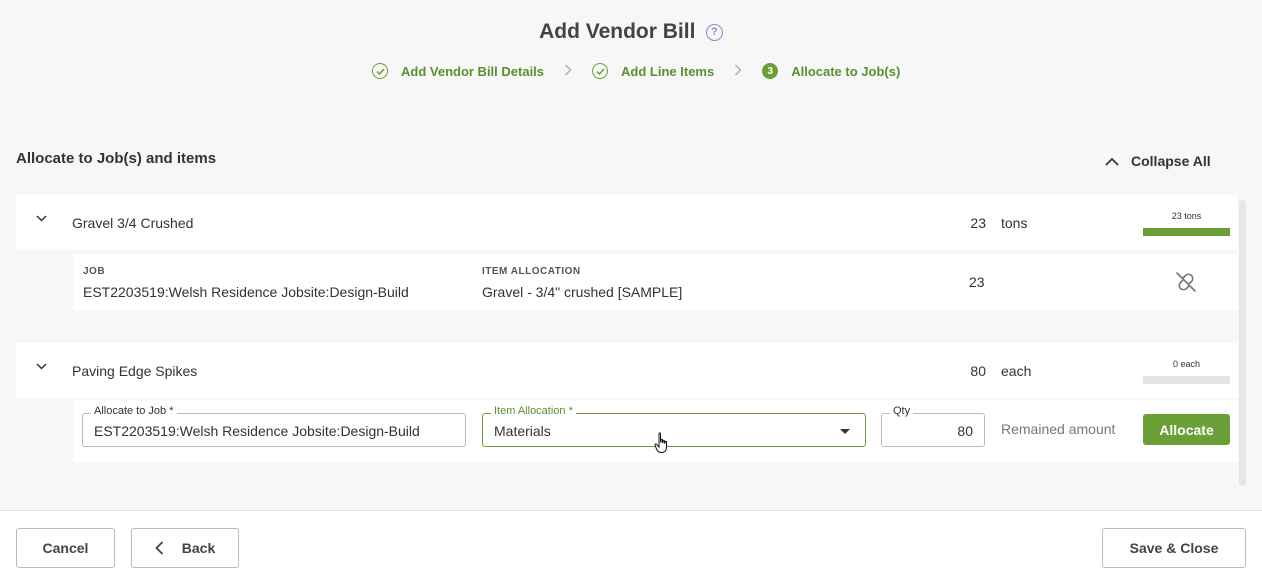 Image resolution: width=1262 pixels, height=576 pixels. Describe the element at coordinates (1058, 429) in the screenshot. I see `remained-amount-text: Remained amount` at that location.